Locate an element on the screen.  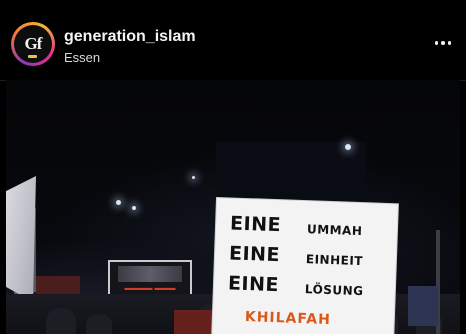
more-options-icon is located at coordinates (443, 43).